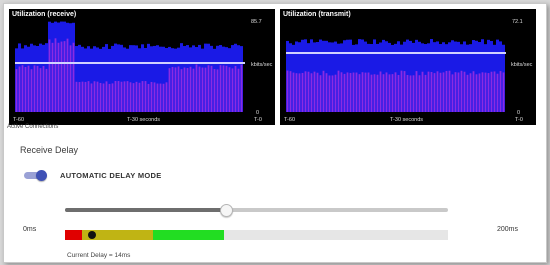 Image resolution: width=550 pixels, height=265 pixels. Describe the element at coordinates (145, 210) in the screenshot. I see `delay-slider-fill` at that location.